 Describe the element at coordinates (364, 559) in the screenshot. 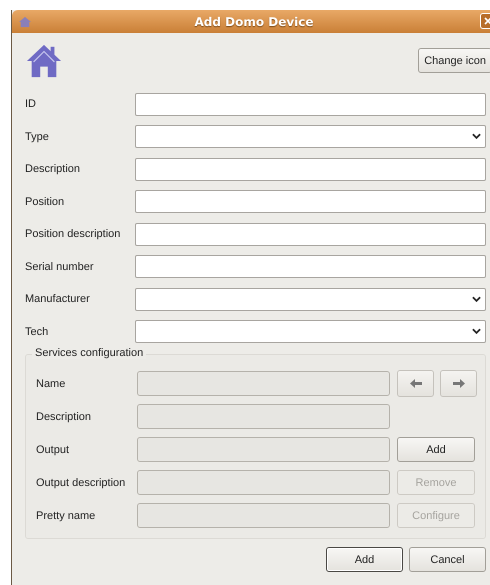

I see `dialog-button: Add` at that location.